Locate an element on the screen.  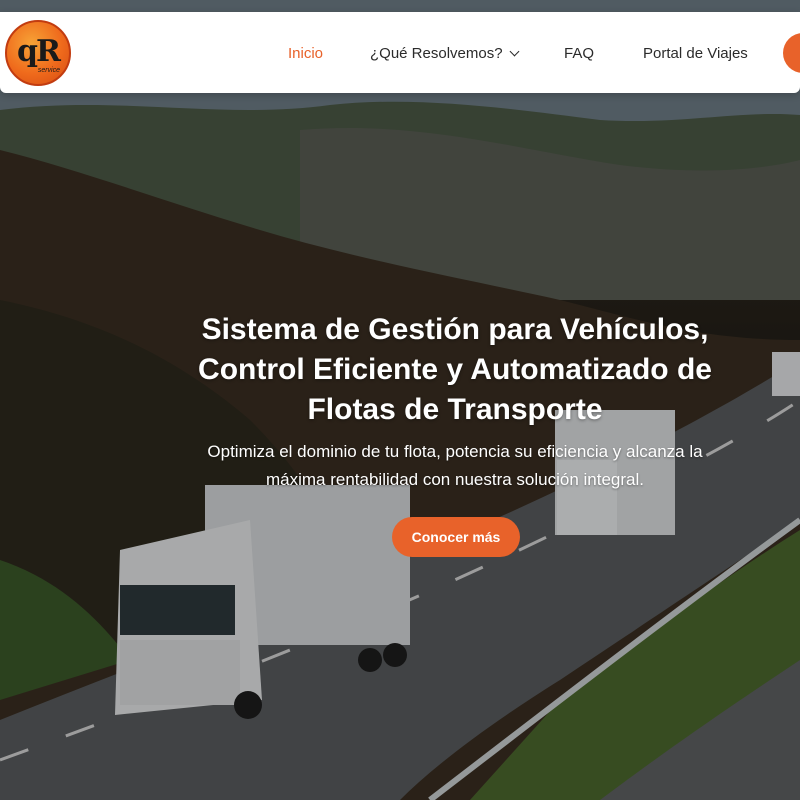
nav-item-que-resolvemos: ¿Qué Resolvemos? is located at coordinates (445, 53).